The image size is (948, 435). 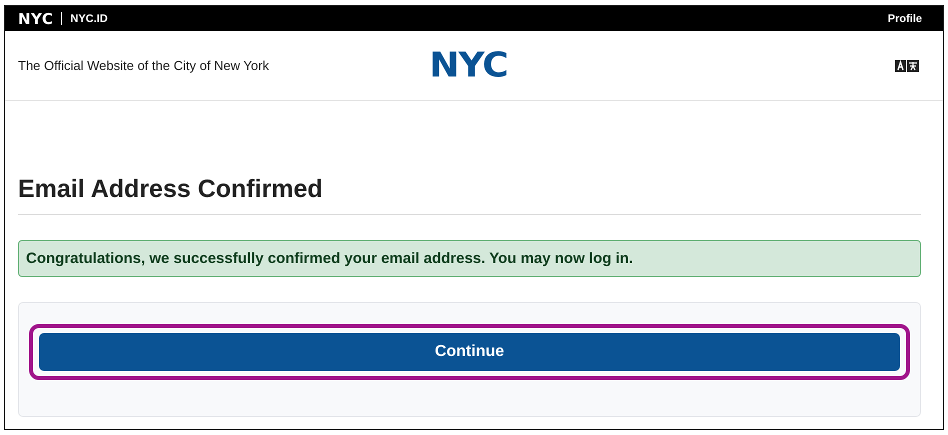 I want to click on site-link: NYC.ID, so click(x=89, y=18).